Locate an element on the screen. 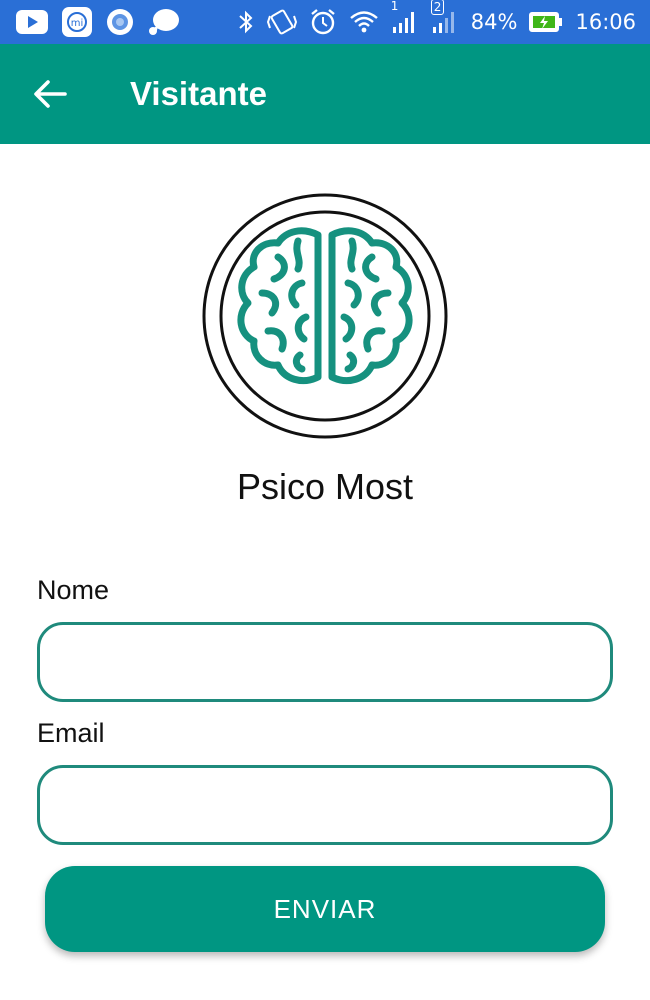 This screenshot has width=650, height=1000. email-field is located at coordinates (325, 805).